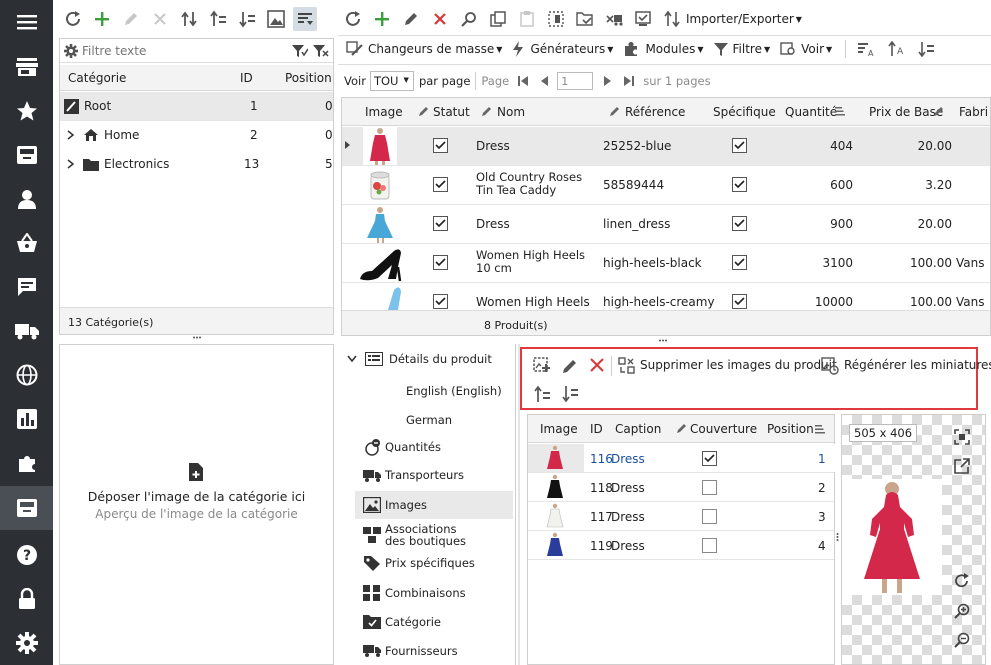  I want to click on filter-icon, so click(305, 19).